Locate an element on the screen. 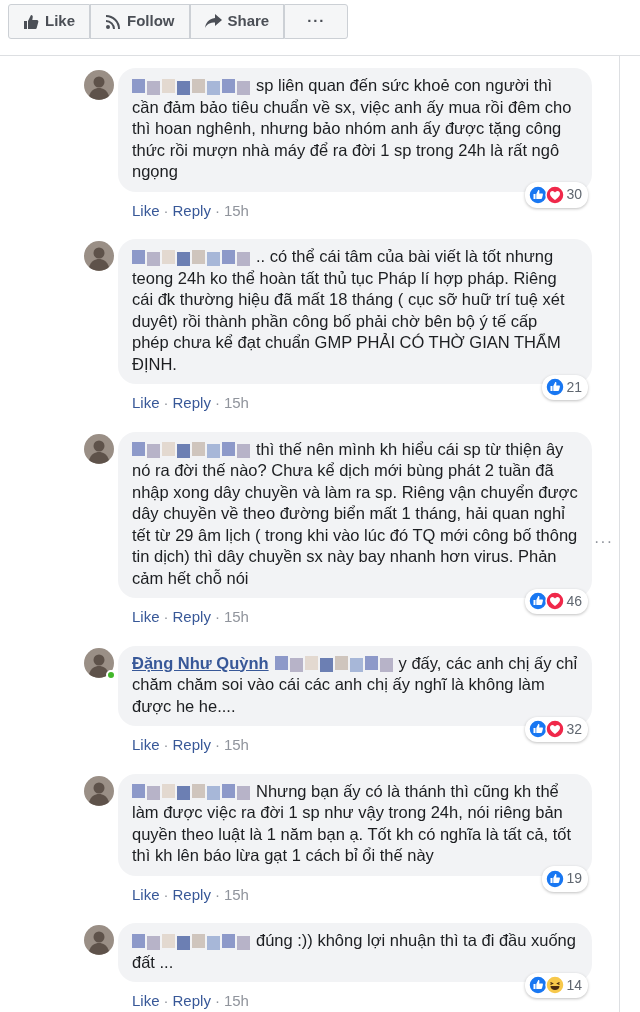 This screenshot has width=640, height=1012. comment-text: .. có thể cái tâm của bài viết là tốt nhưng teong 24h ko thể hoàn tất thủ tục Pháp lí hợp pháp. Riêng cái đk thường hiệu đã mất 18 tháng ( cục sỡ huữ trí tuệ xét duyêt) rồi thành phần công bố phải chờ bên bộ ý tế cấp phép chưa kể đạt chuẩn GMP PHẢI CÓ THỜ GIAN THẨM ĐỊNH. is located at coordinates (349, 310).